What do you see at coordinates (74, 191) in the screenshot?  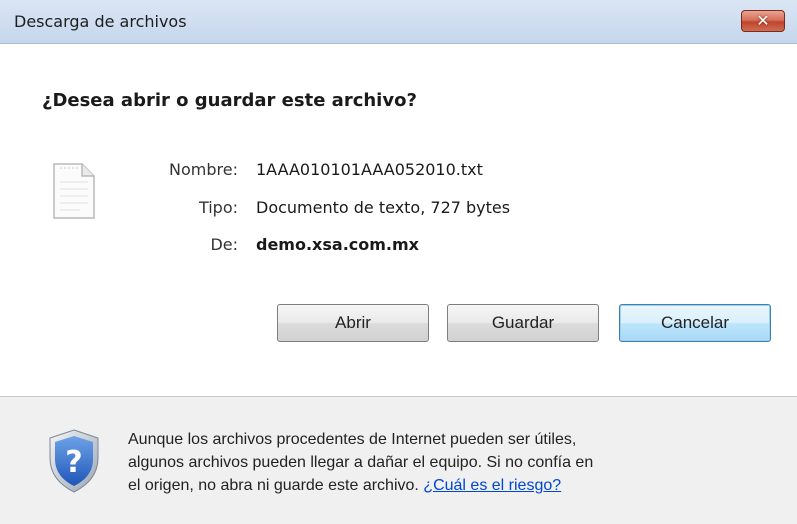 I see `text-file-icon` at bounding box center [74, 191].